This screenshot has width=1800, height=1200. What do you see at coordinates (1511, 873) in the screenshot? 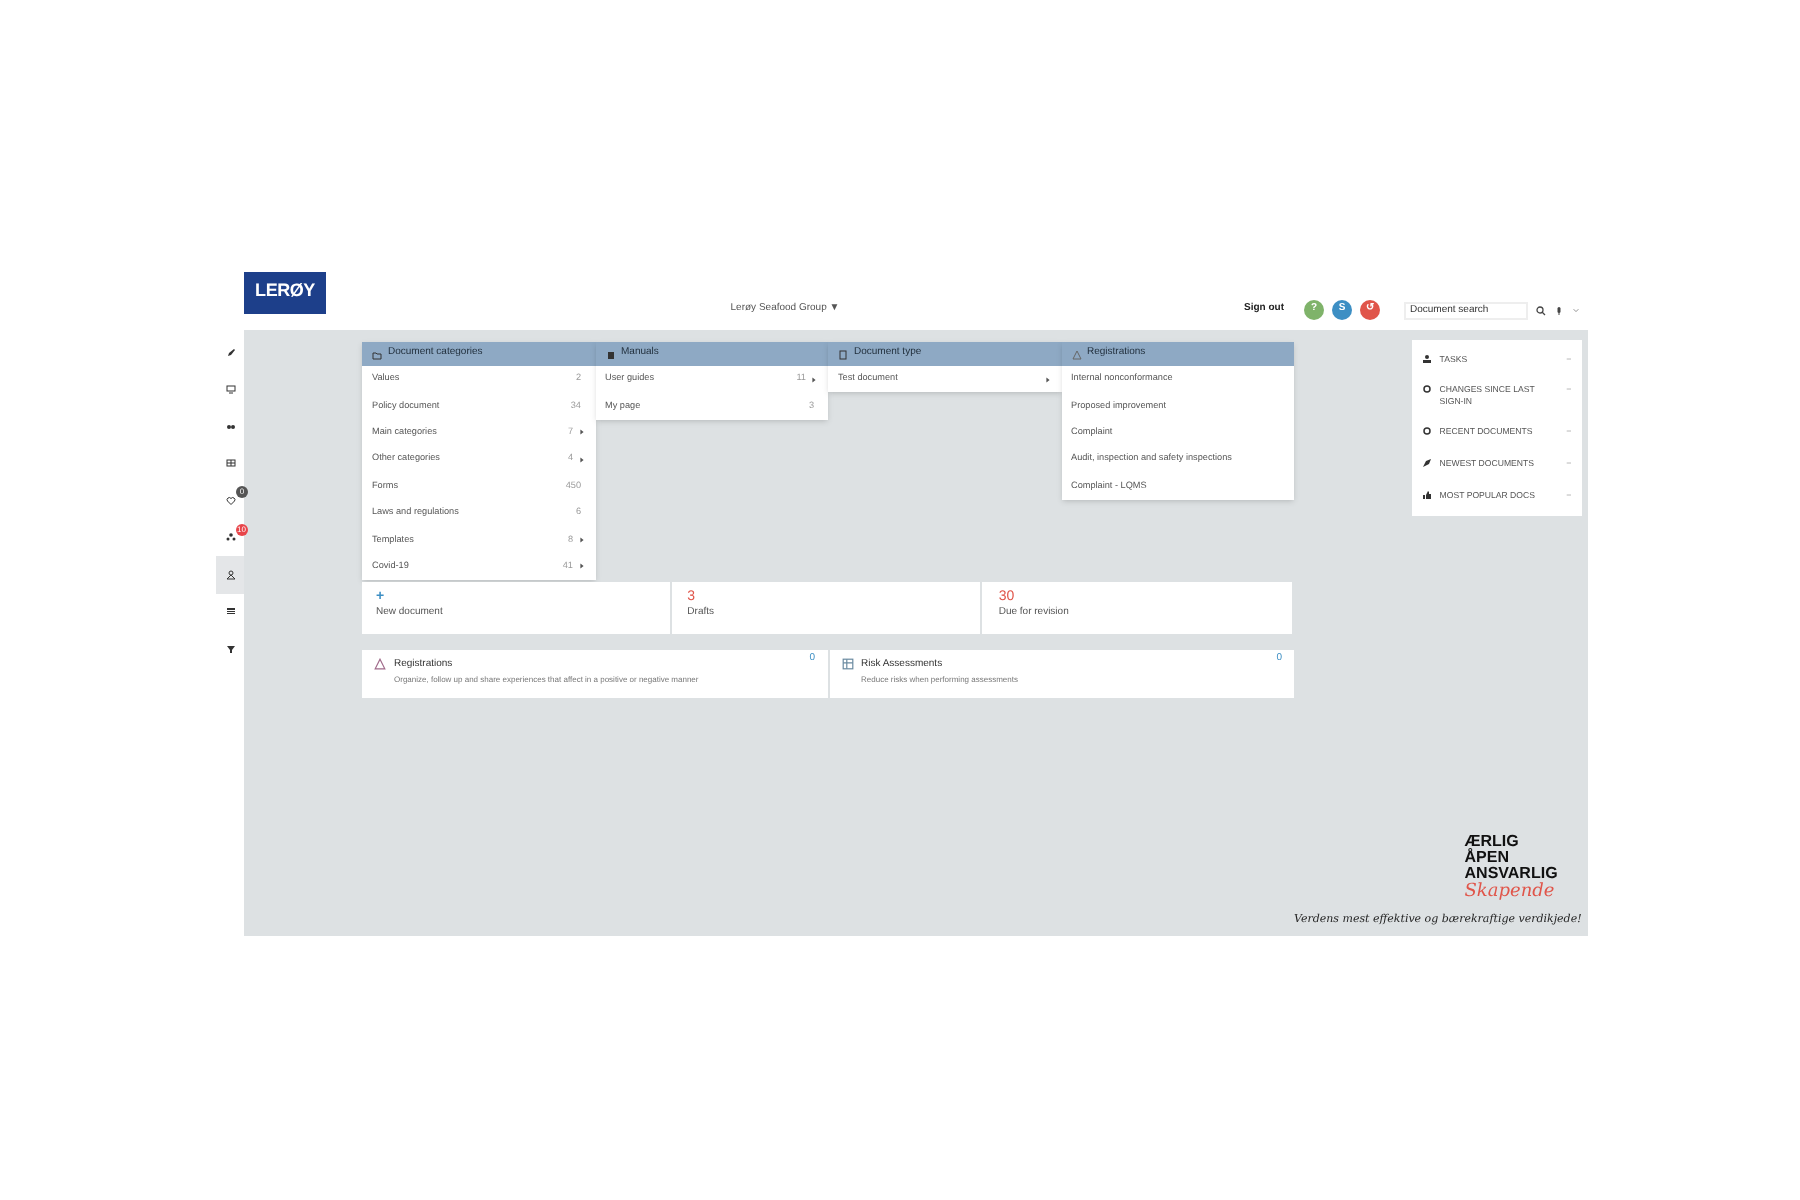
I see `slogan-word: ANSVARLIG` at bounding box center [1511, 873].